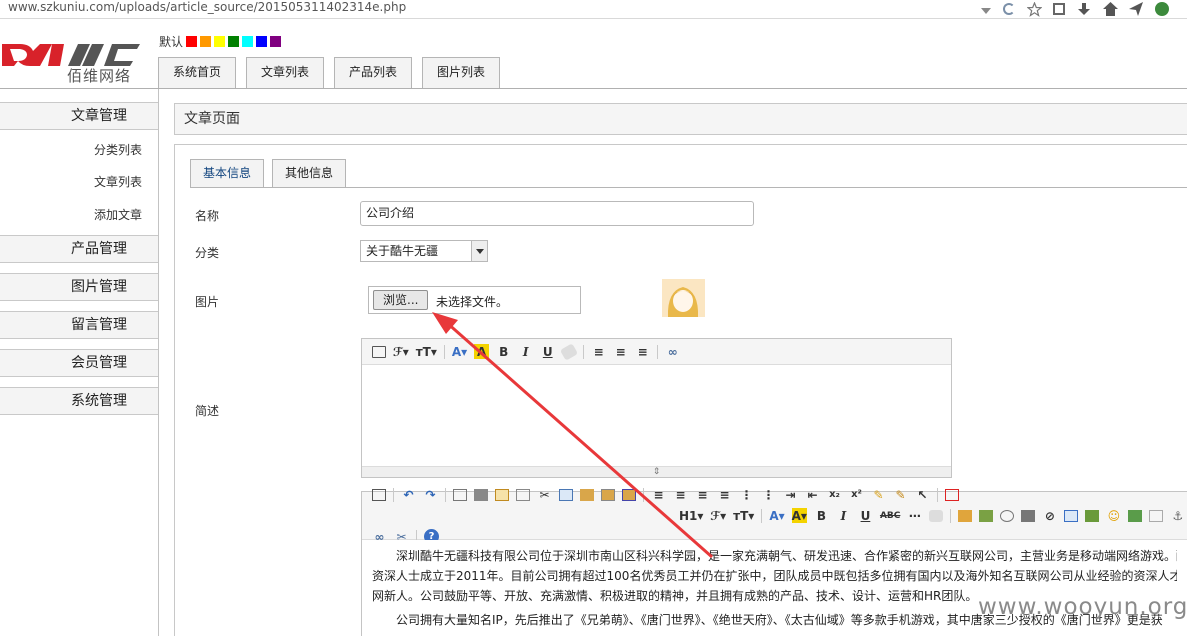  I want to click on reading-list-icon, so click(1059, 9).